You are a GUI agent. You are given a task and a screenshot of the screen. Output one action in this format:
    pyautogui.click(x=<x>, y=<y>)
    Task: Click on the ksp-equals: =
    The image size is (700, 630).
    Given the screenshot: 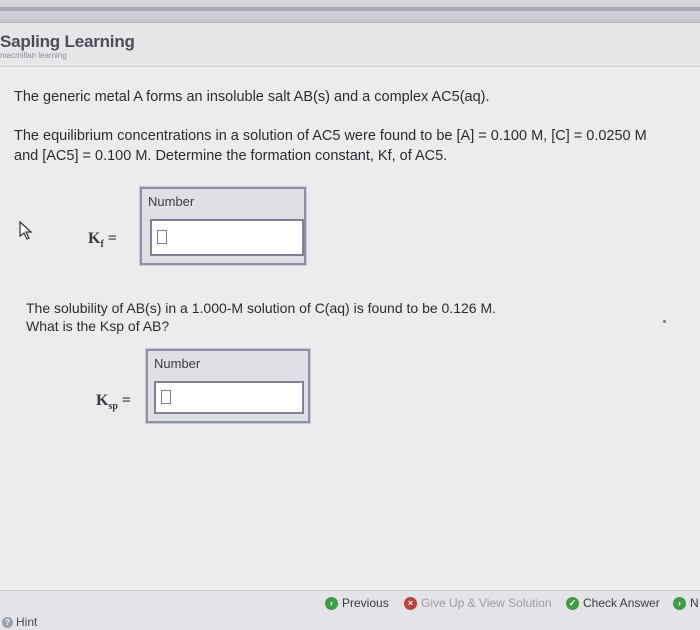 What is the action you would take?
    pyautogui.click(x=126, y=400)
    